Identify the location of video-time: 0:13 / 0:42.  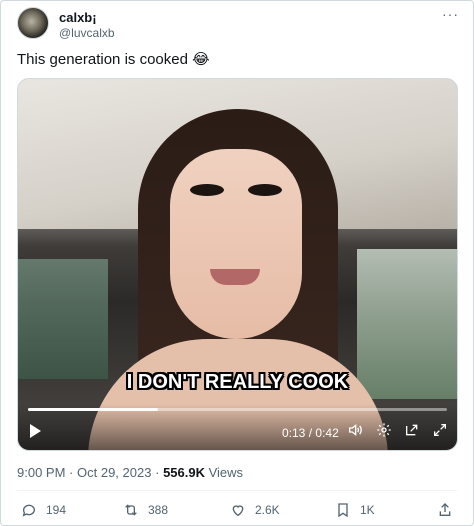
(310, 433).